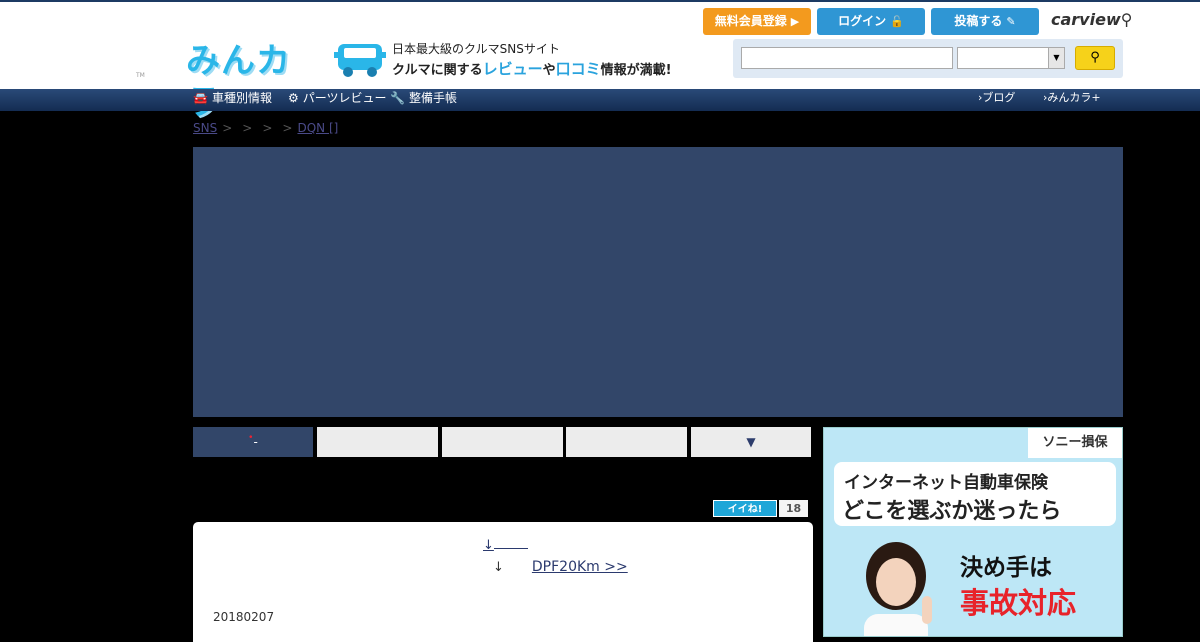 The width and height of the screenshot is (1200, 642). What do you see at coordinates (498, 567) in the screenshot?
I see `down-arrow-icon: ↓` at bounding box center [498, 567].